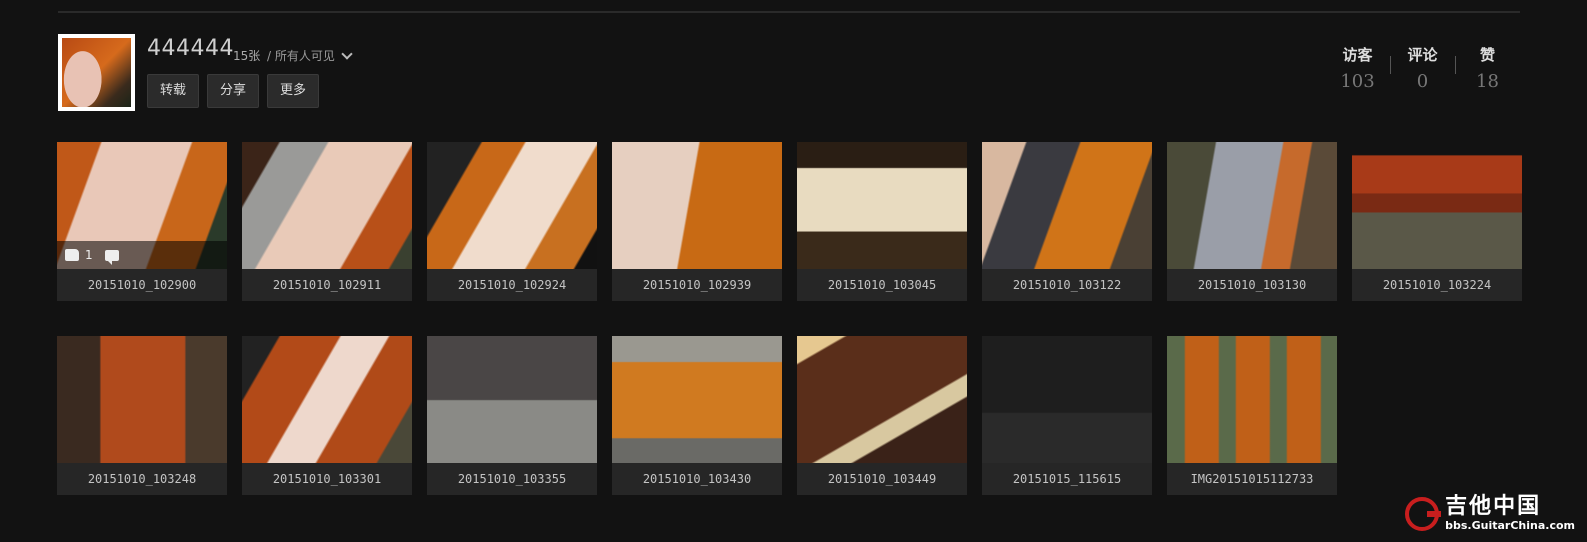 The height and width of the screenshot is (542, 1587). Describe the element at coordinates (1487, 81) in the screenshot. I see `stat-value: 18` at that location.